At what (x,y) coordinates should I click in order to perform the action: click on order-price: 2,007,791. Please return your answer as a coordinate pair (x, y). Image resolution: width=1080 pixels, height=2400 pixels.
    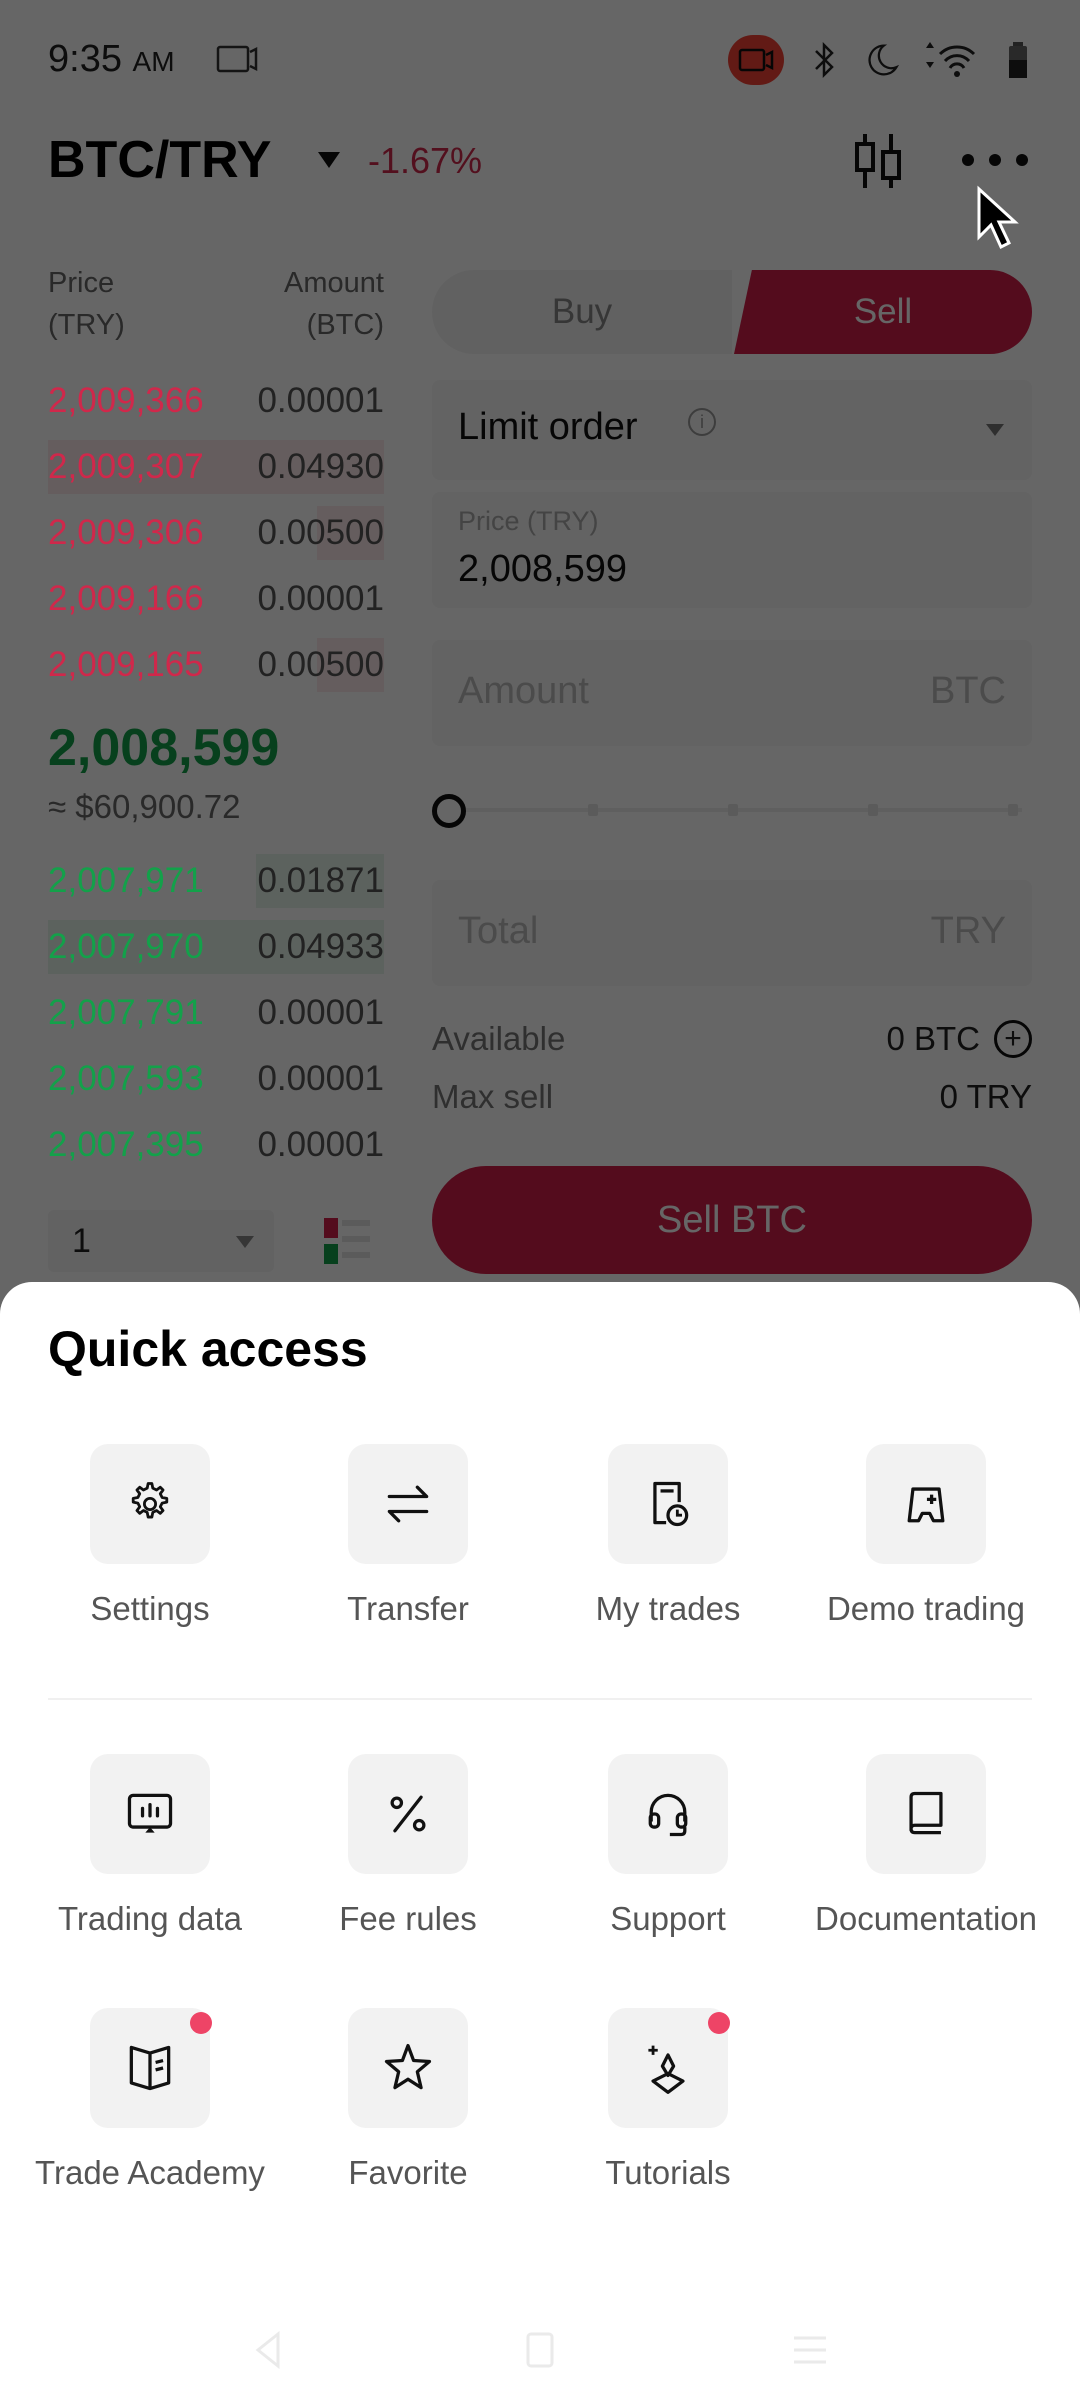
    Looking at the image, I should click on (126, 1012).